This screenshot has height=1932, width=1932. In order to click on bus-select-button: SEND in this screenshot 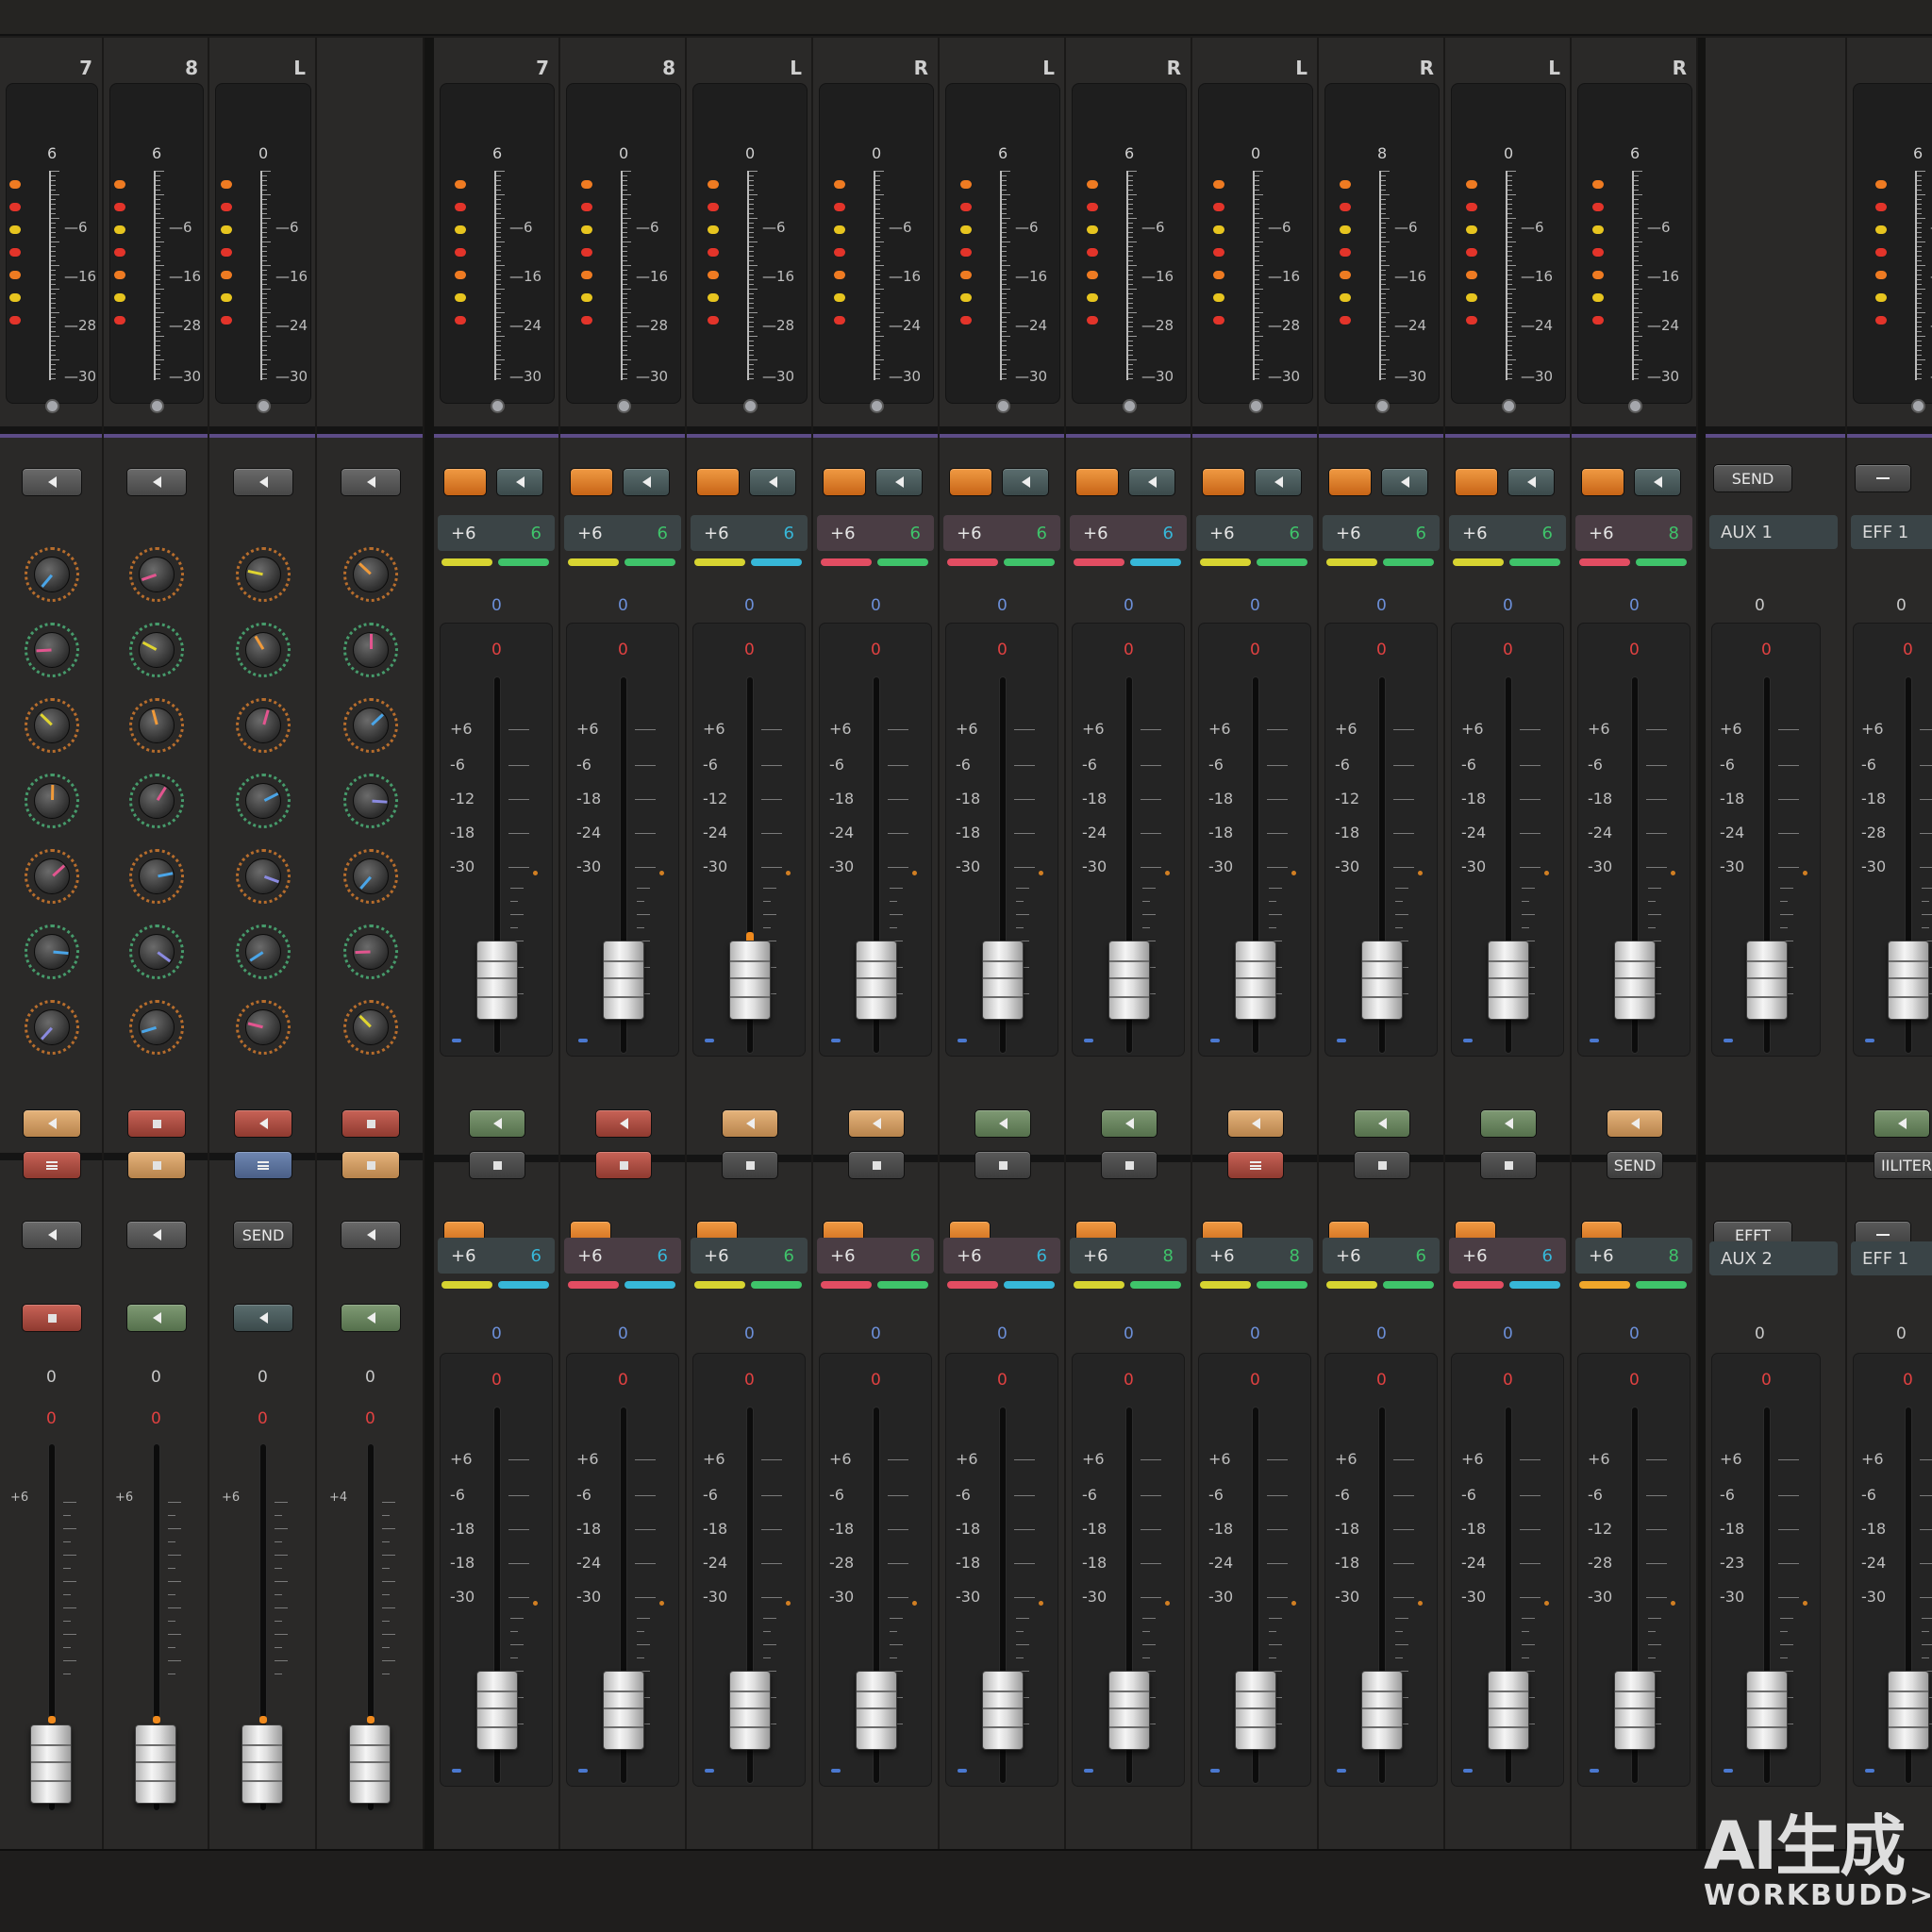, I will do `click(263, 1235)`.